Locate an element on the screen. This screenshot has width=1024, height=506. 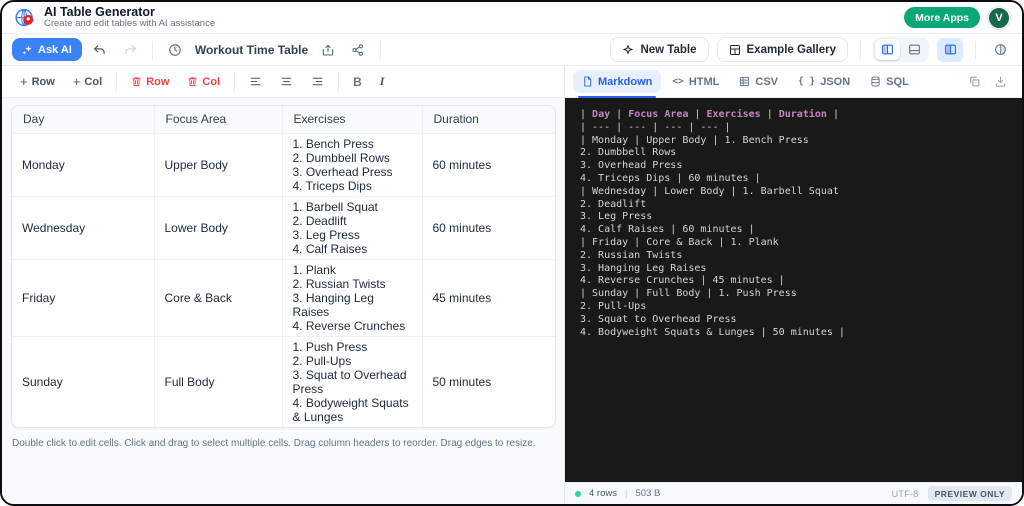
layout-bottom-button is located at coordinates (914, 49).